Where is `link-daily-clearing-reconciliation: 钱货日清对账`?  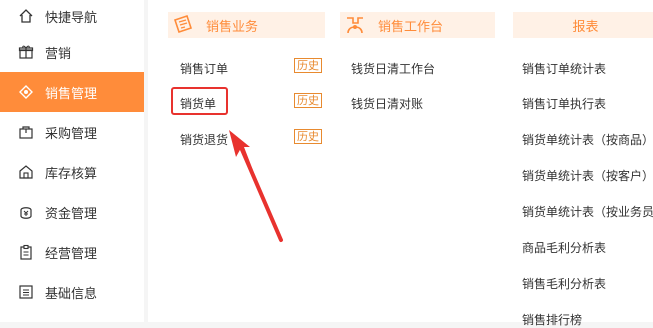
link-daily-clearing-reconciliation: 钱货日清对账 is located at coordinates (387, 103).